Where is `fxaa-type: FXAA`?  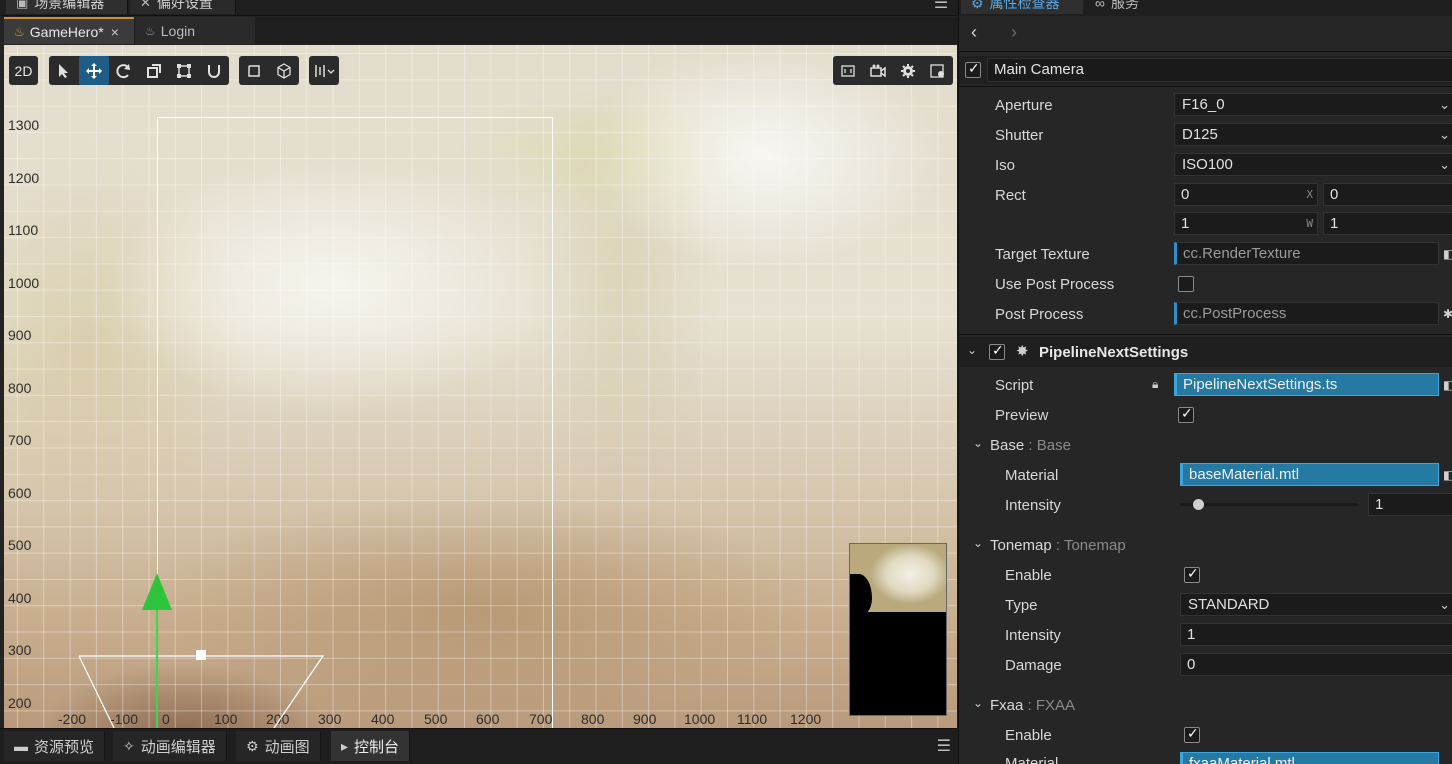
fxaa-type: FXAA is located at coordinates (1055, 705).